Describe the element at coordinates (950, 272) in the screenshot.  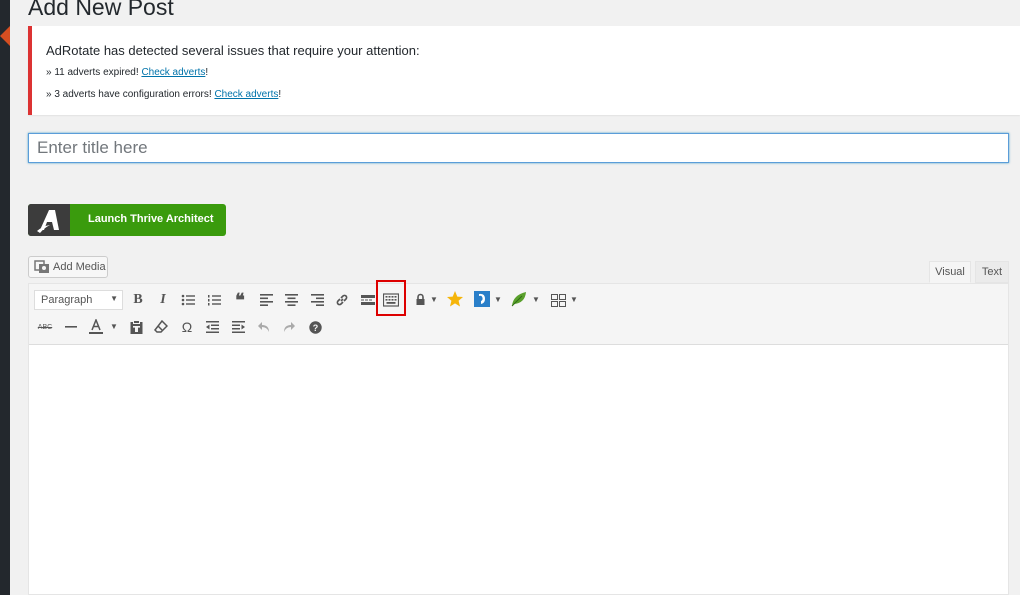
I see `tab-visual: Visual` at that location.